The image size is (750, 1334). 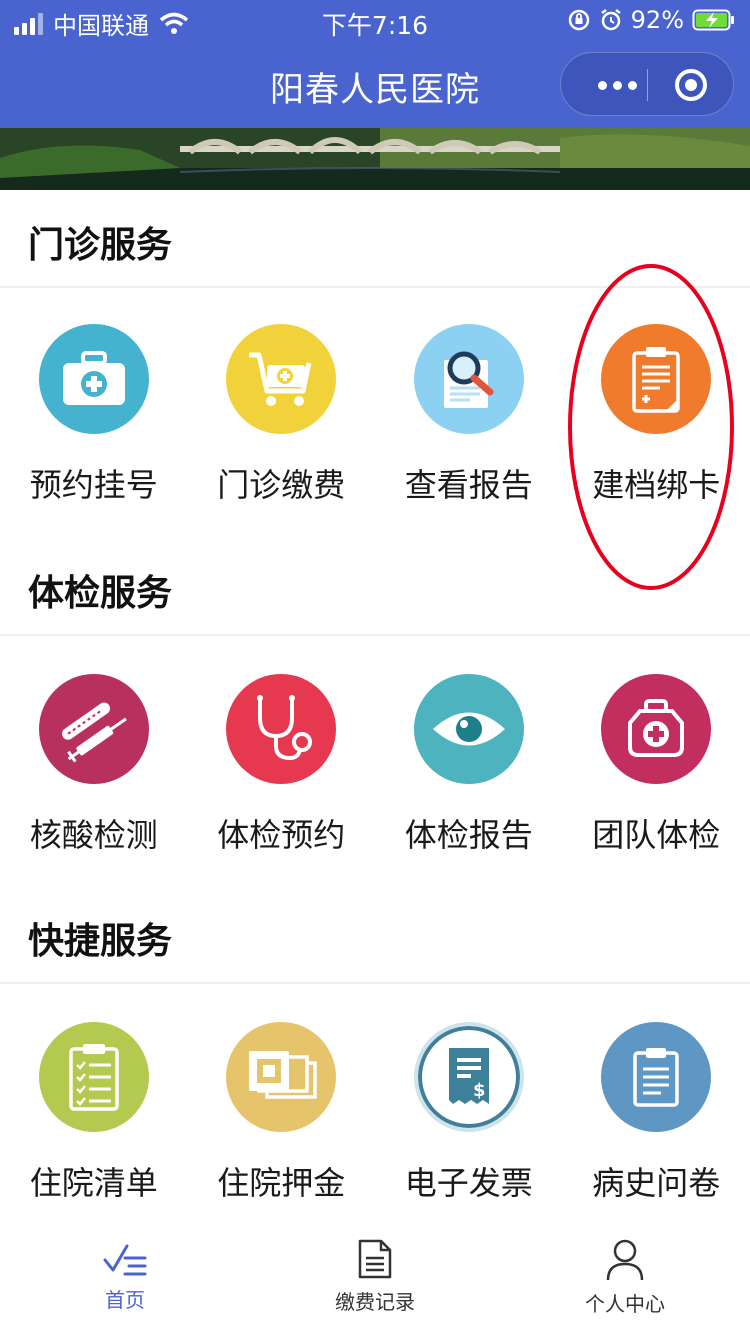 I want to click on eye-icon, so click(x=468, y=729).